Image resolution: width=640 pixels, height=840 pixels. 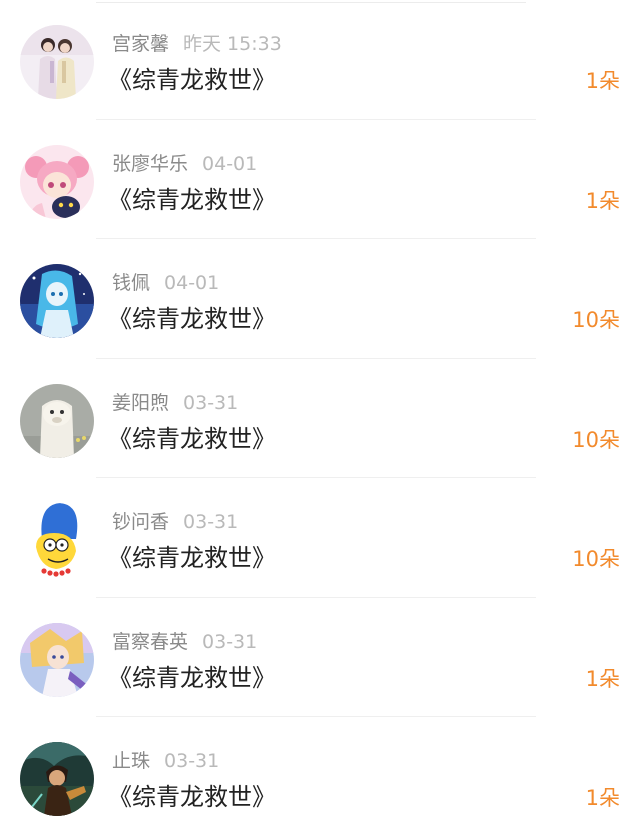 What do you see at coordinates (131, 761) in the screenshot?
I see `user-name: 止珠` at bounding box center [131, 761].